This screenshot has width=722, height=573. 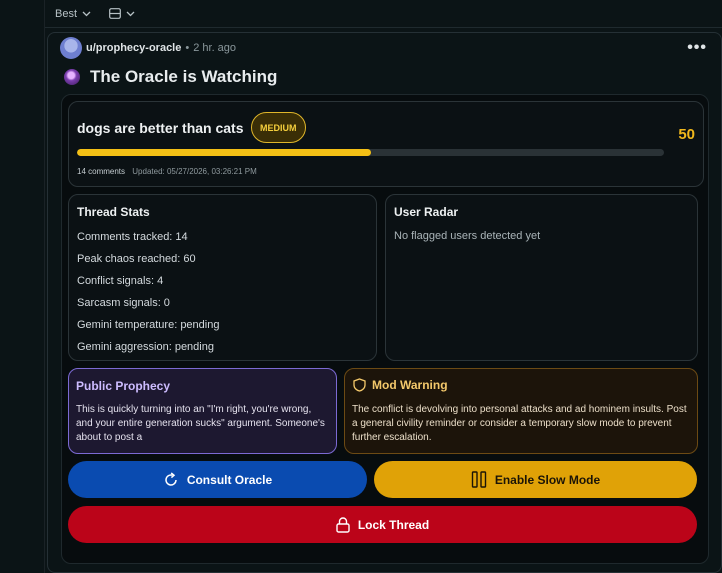 What do you see at coordinates (359, 385) in the screenshot?
I see `shield-icon` at bounding box center [359, 385].